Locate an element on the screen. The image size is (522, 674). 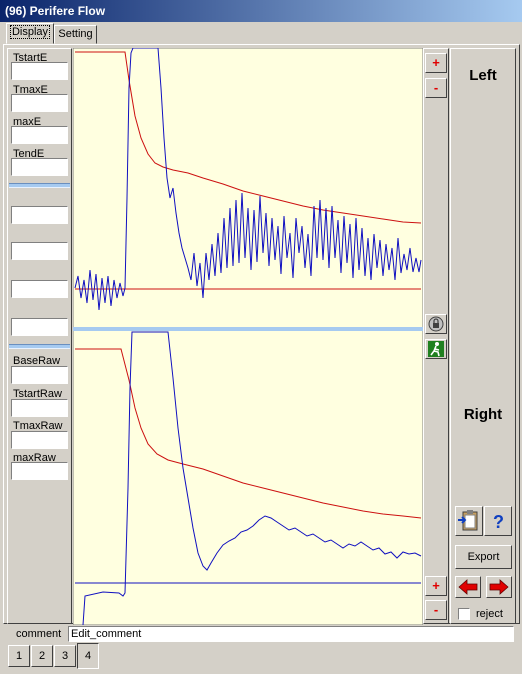
tmaxe-field is located at coordinates (39, 103).